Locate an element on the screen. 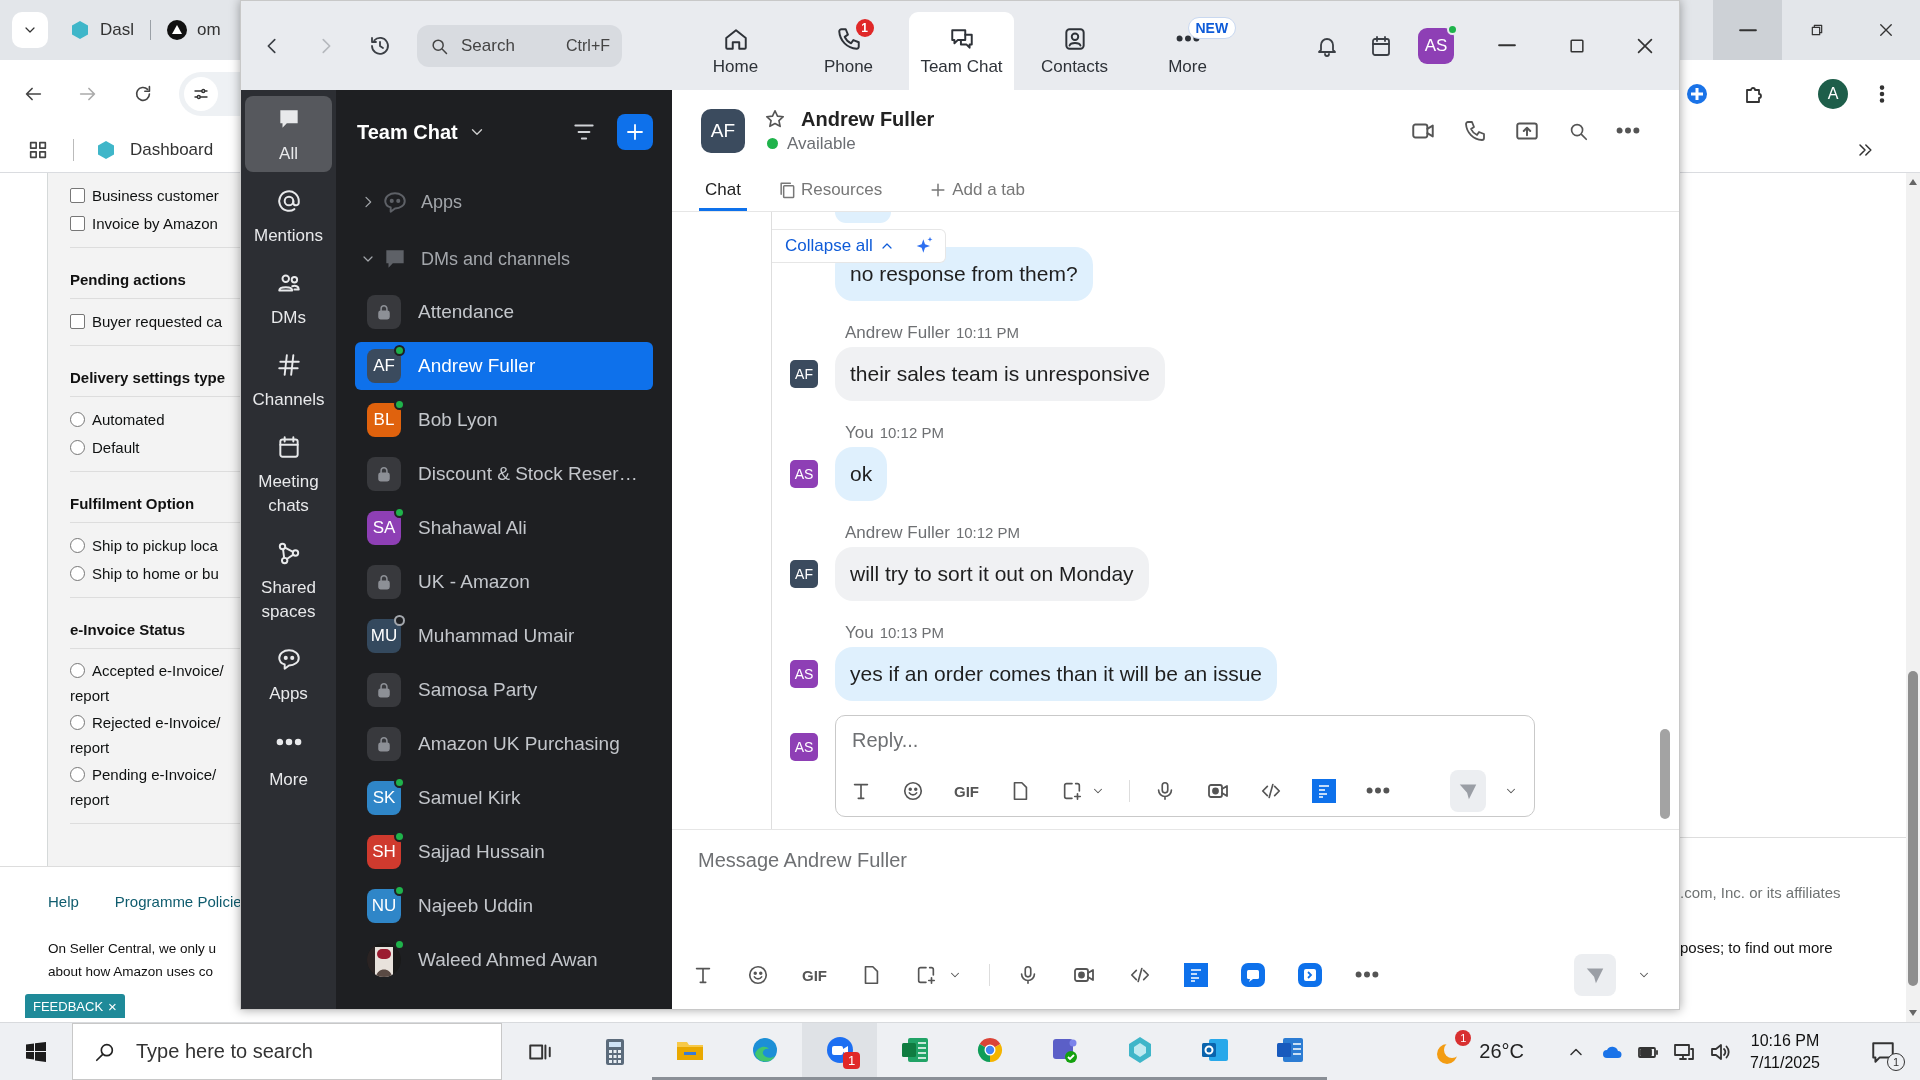  avatar: AS is located at coordinates (804, 474).